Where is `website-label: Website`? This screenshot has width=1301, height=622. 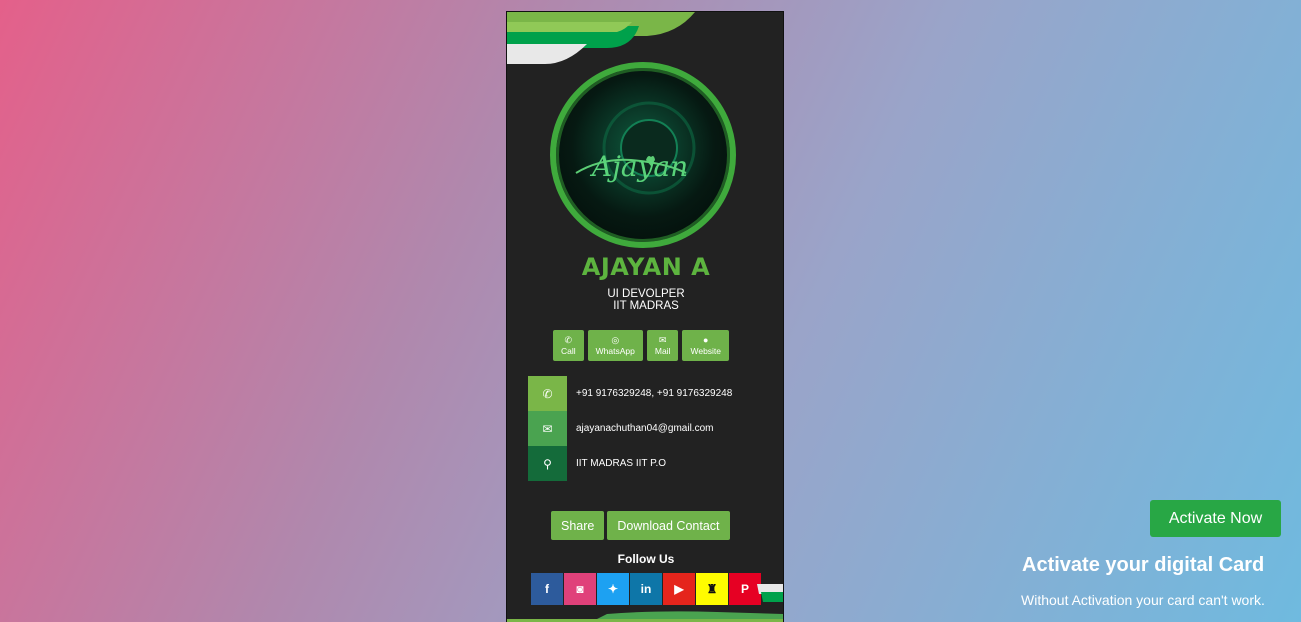 website-label: Website is located at coordinates (706, 351).